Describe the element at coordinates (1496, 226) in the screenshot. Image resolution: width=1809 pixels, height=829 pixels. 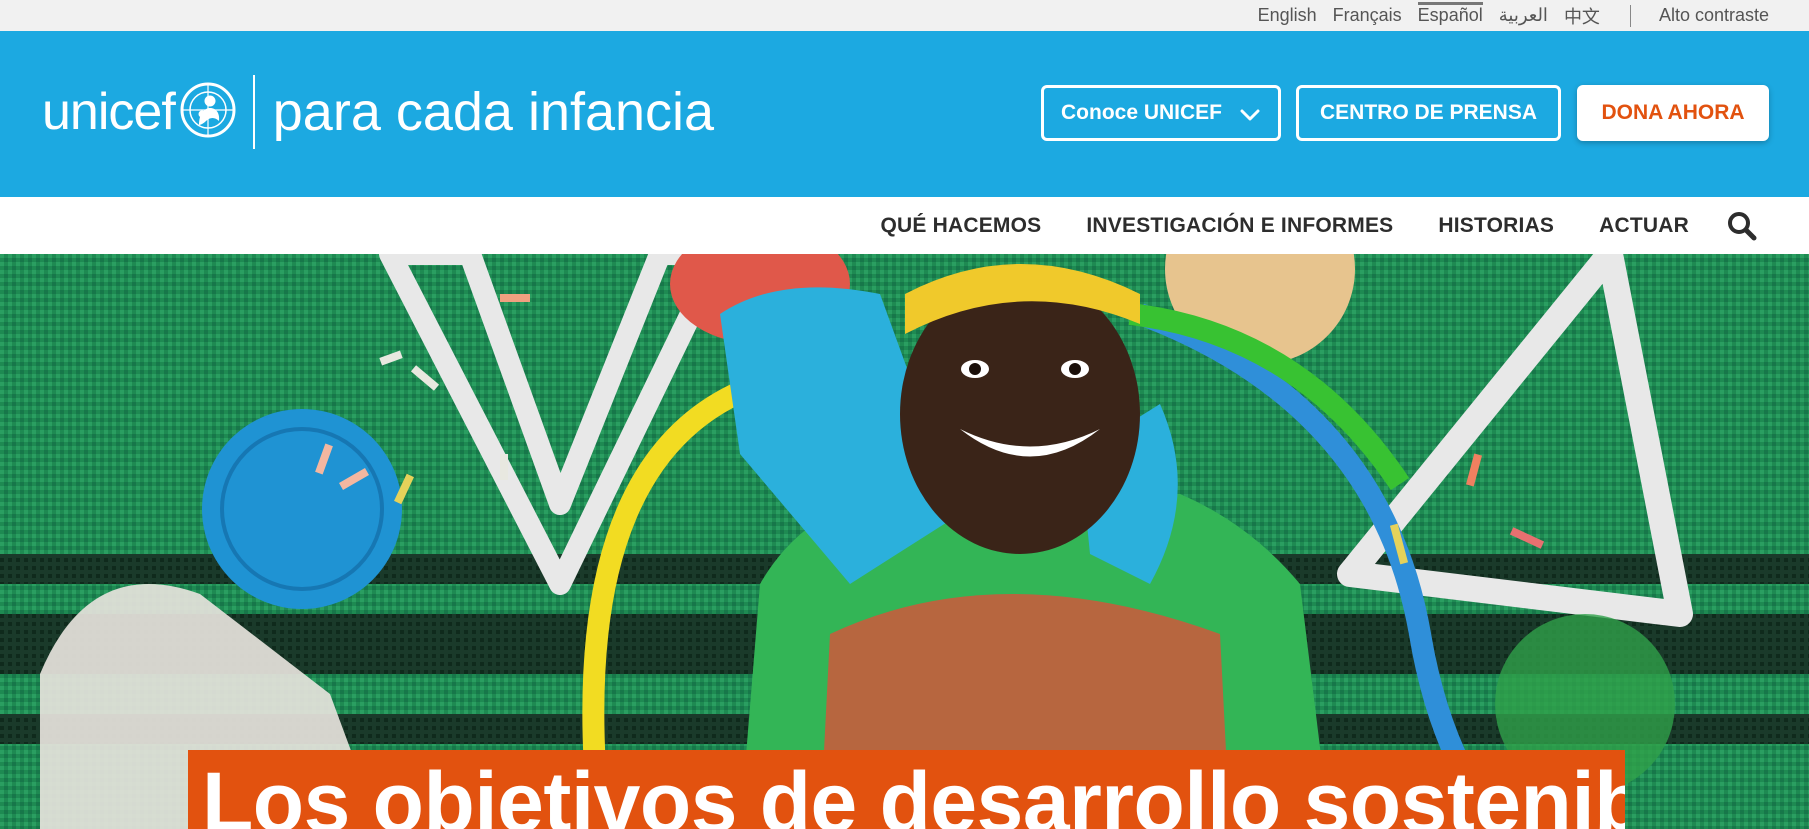
I see `nav-stories: HISTORIAS` at that location.